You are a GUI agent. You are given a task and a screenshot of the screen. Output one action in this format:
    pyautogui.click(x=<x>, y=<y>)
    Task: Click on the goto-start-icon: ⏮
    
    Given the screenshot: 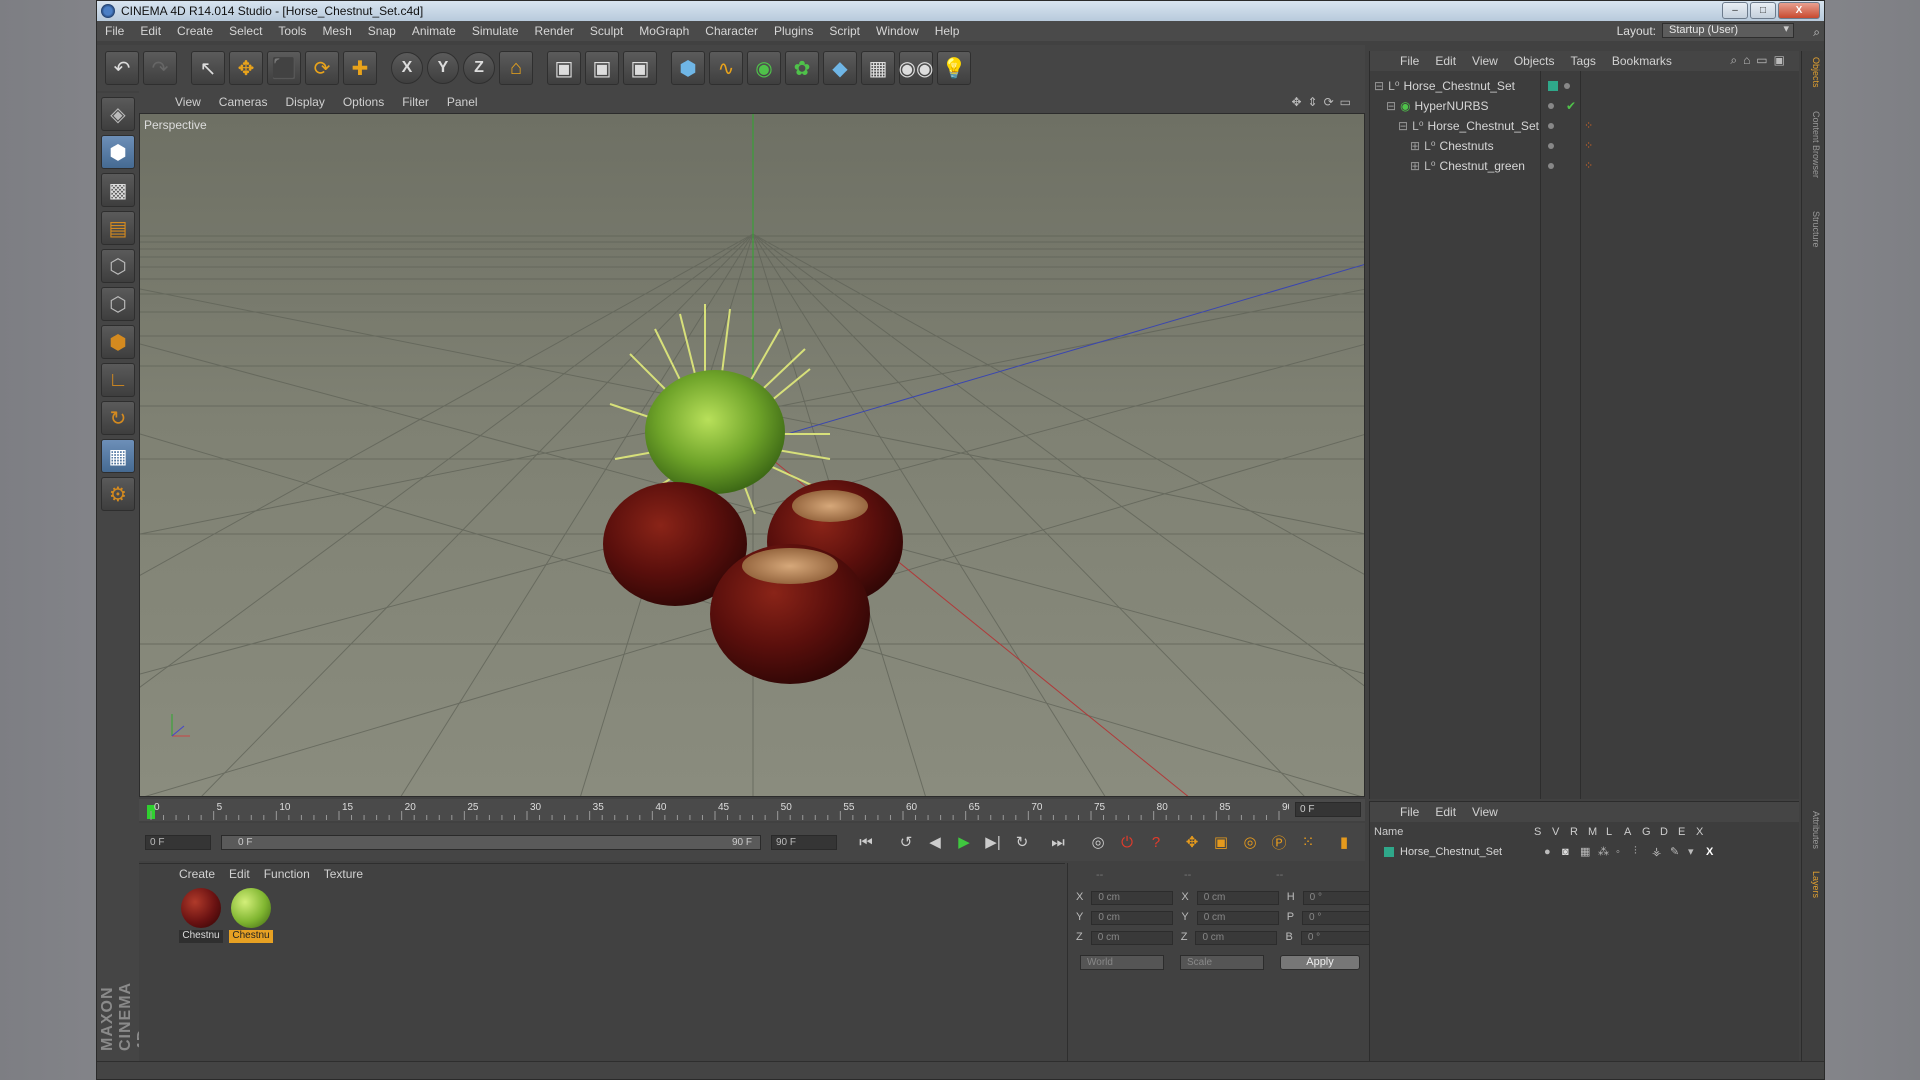 What is the action you would take?
    pyautogui.click(x=866, y=842)
    